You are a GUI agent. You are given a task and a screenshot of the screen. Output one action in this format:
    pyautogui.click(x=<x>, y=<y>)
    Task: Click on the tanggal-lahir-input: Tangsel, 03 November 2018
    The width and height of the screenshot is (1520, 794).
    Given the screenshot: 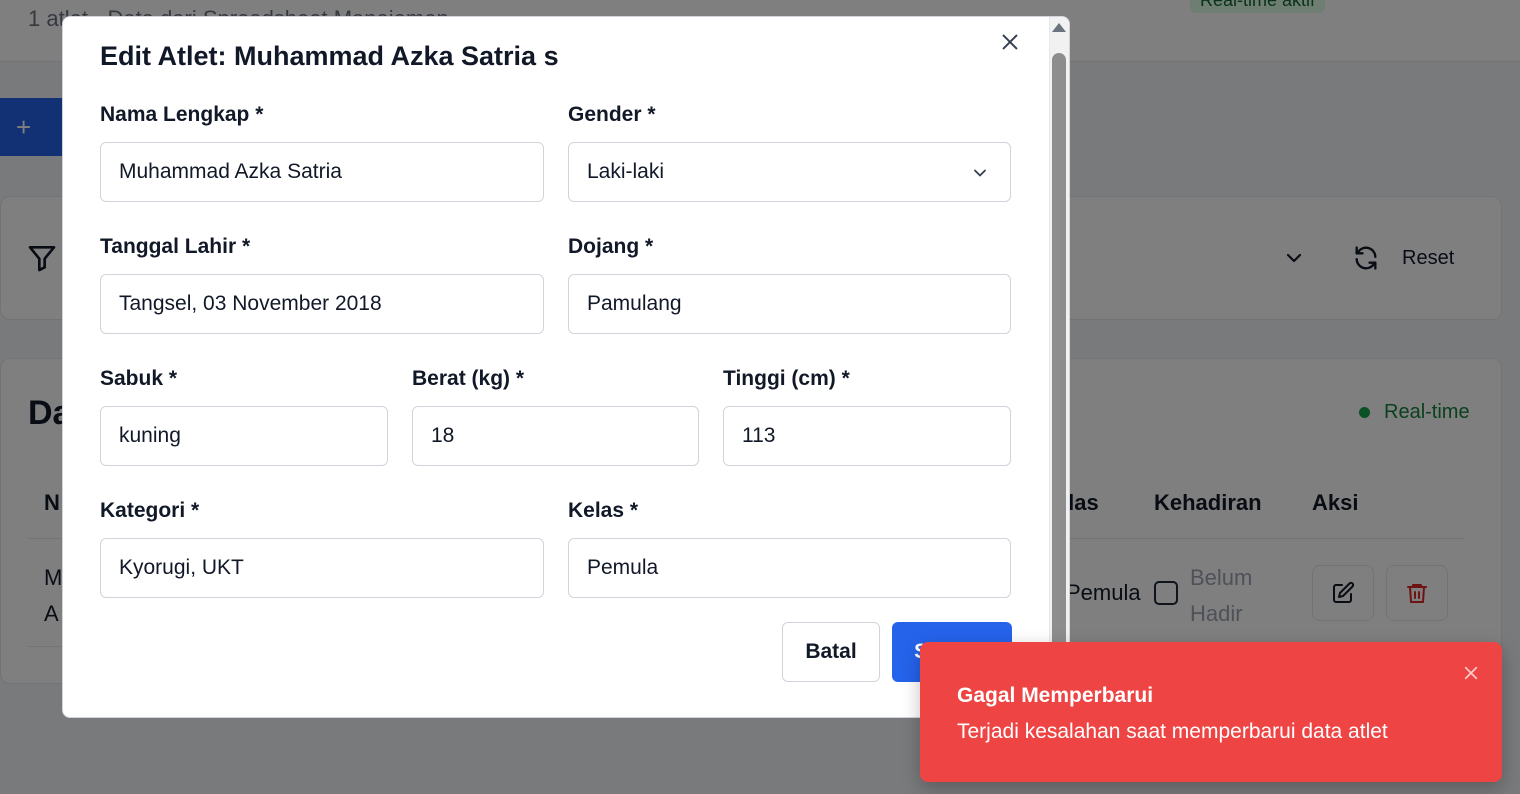 What is the action you would take?
    pyautogui.click(x=322, y=304)
    